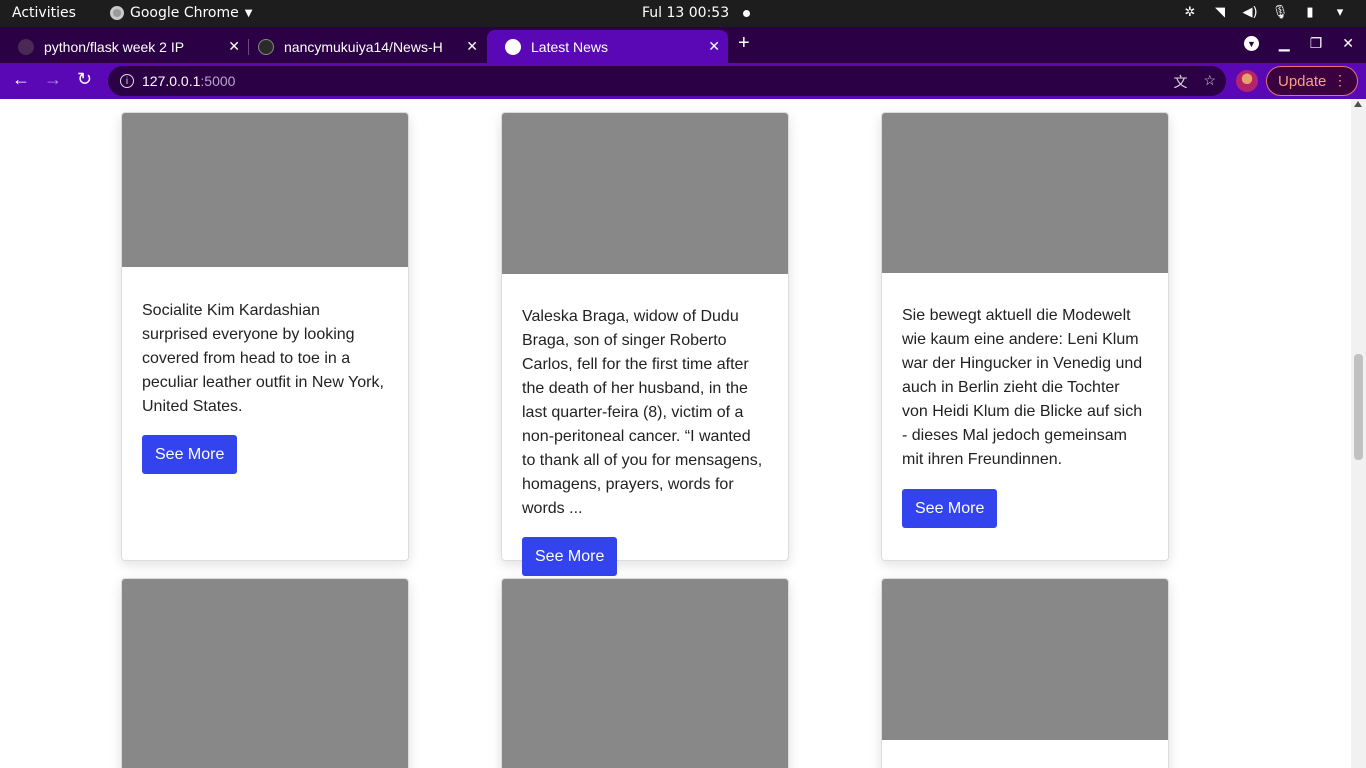 This screenshot has width=1366, height=768. What do you see at coordinates (1310, 12) in the screenshot?
I see `battery-icon: ▮` at bounding box center [1310, 12].